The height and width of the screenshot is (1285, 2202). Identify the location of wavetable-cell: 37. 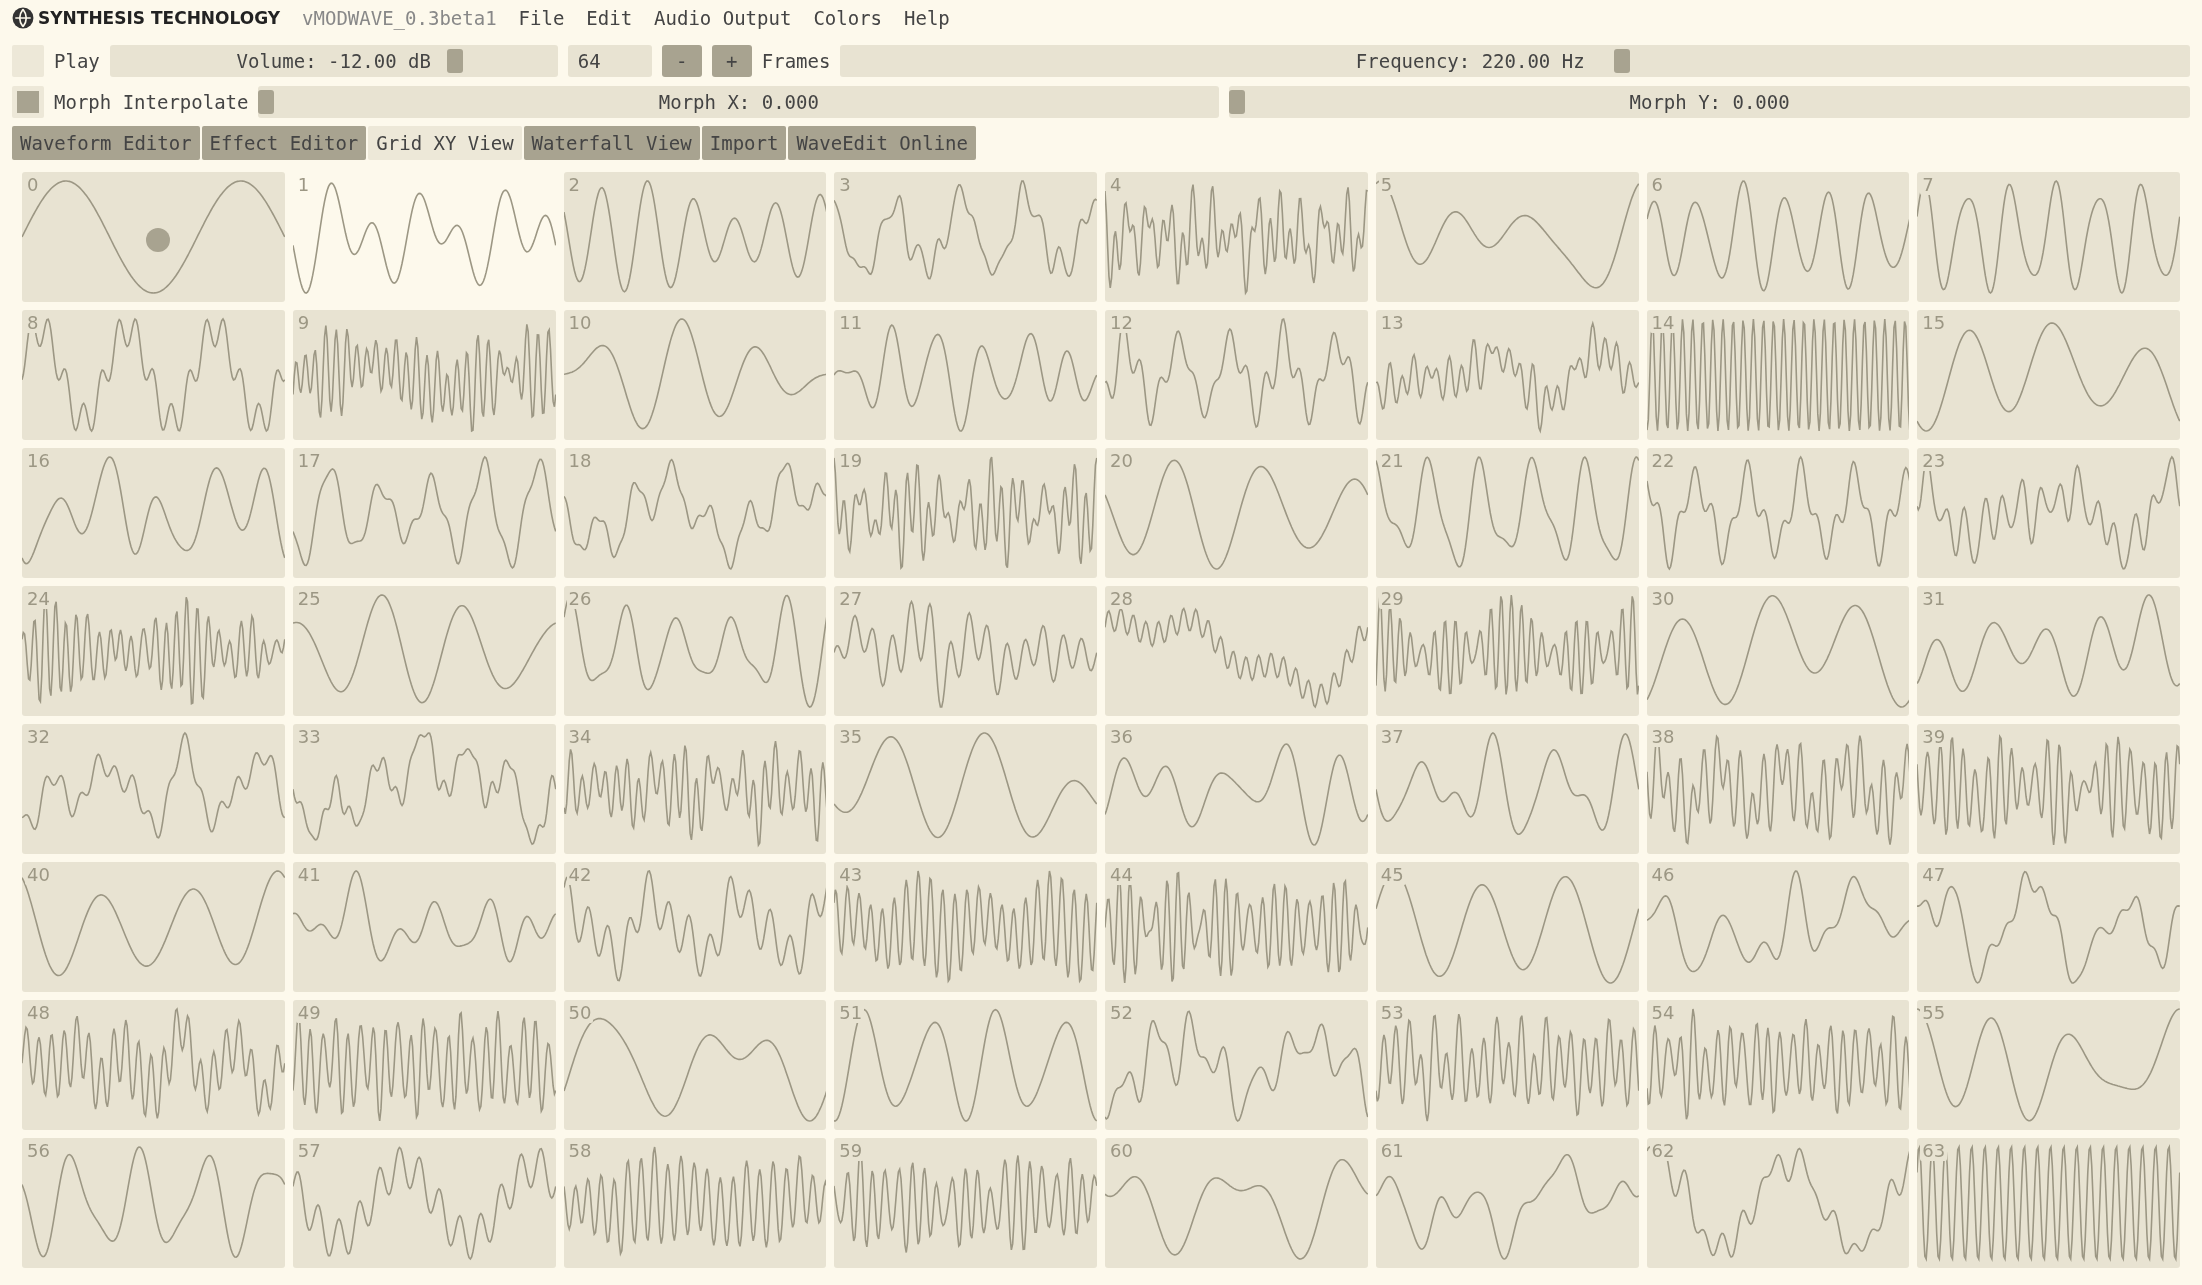
(1507, 789).